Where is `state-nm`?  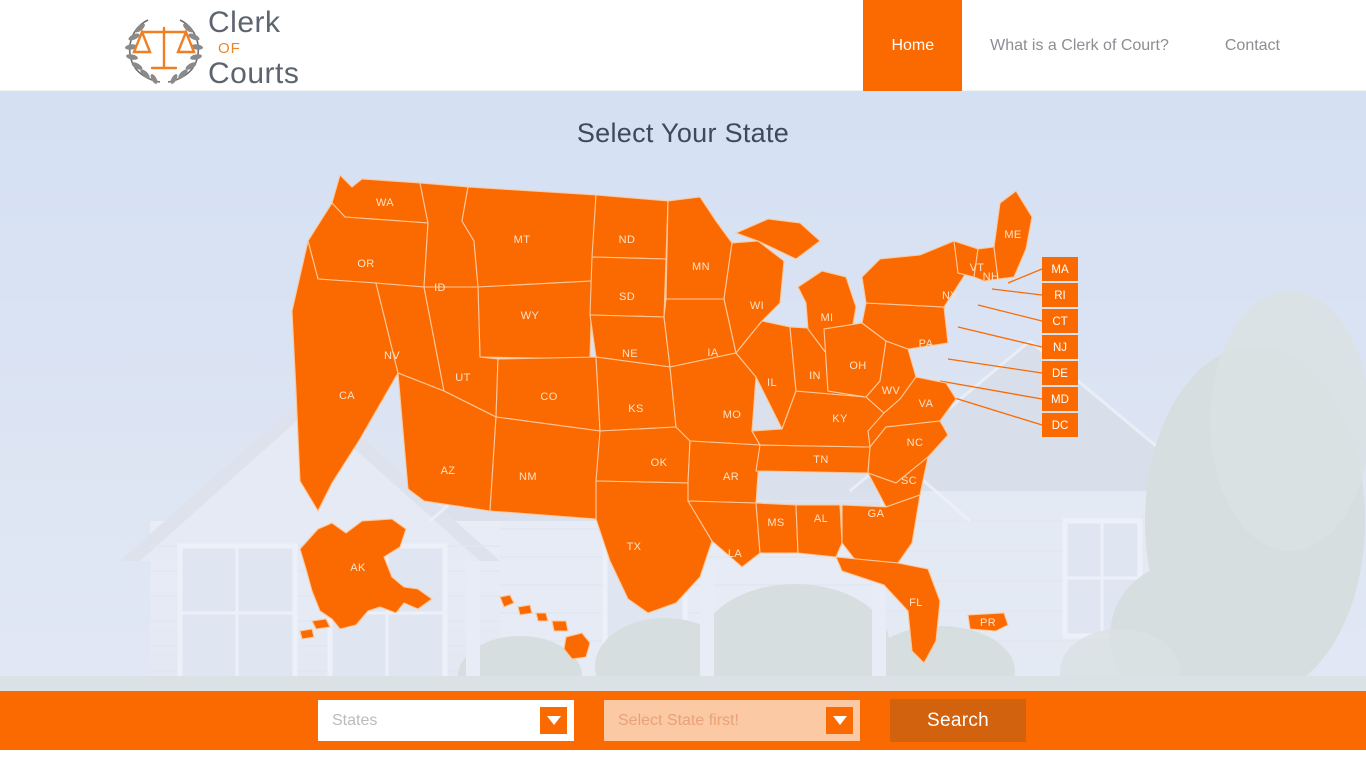 state-nm is located at coordinates (545, 468).